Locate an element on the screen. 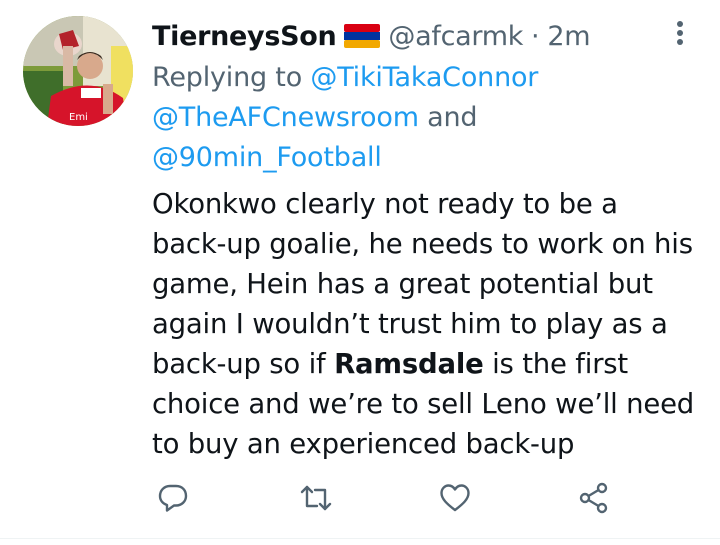 The image size is (720, 545). tweet-text-line: back-up so if Ramsdale is the first is located at coordinates (432, 364).